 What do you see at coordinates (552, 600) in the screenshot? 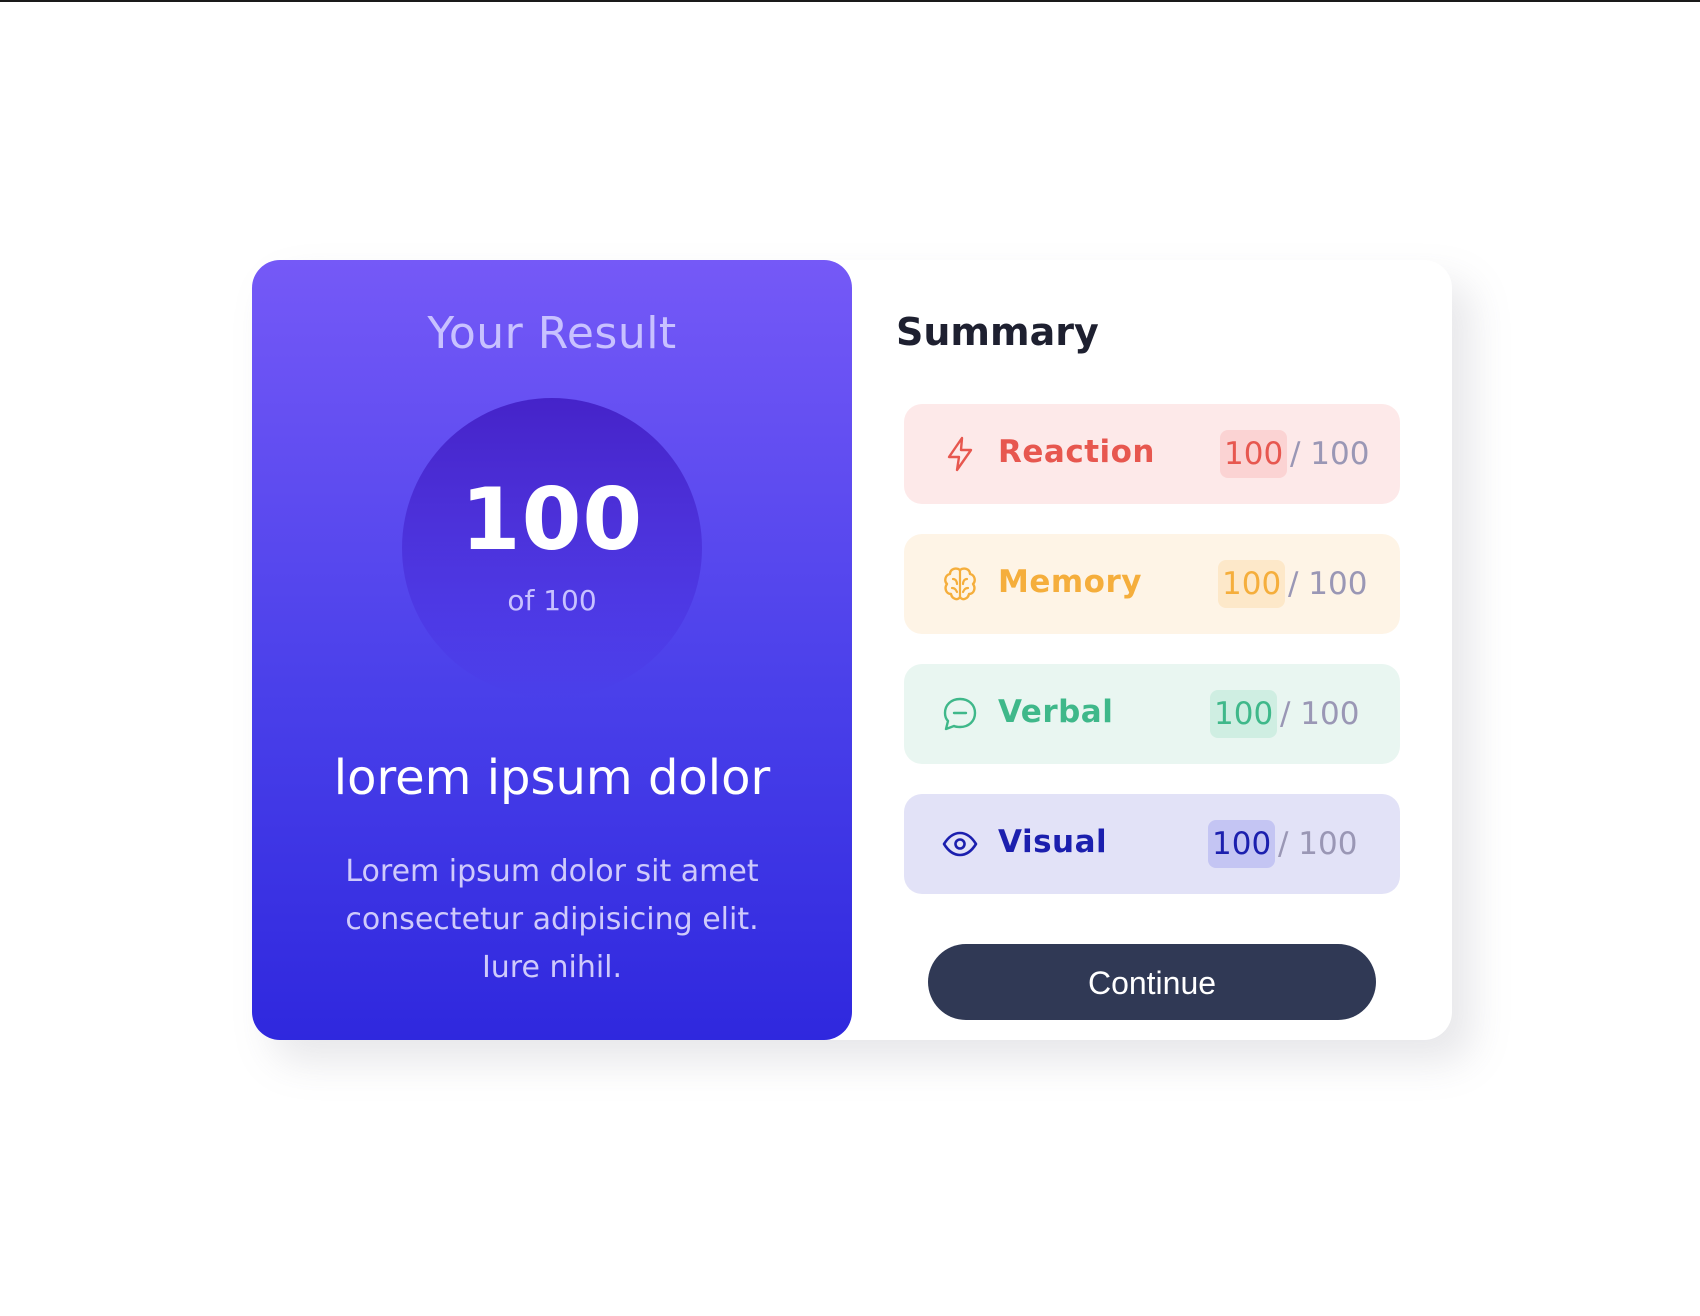
I see `score-of-label: of 100` at bounding box center [552, 600].